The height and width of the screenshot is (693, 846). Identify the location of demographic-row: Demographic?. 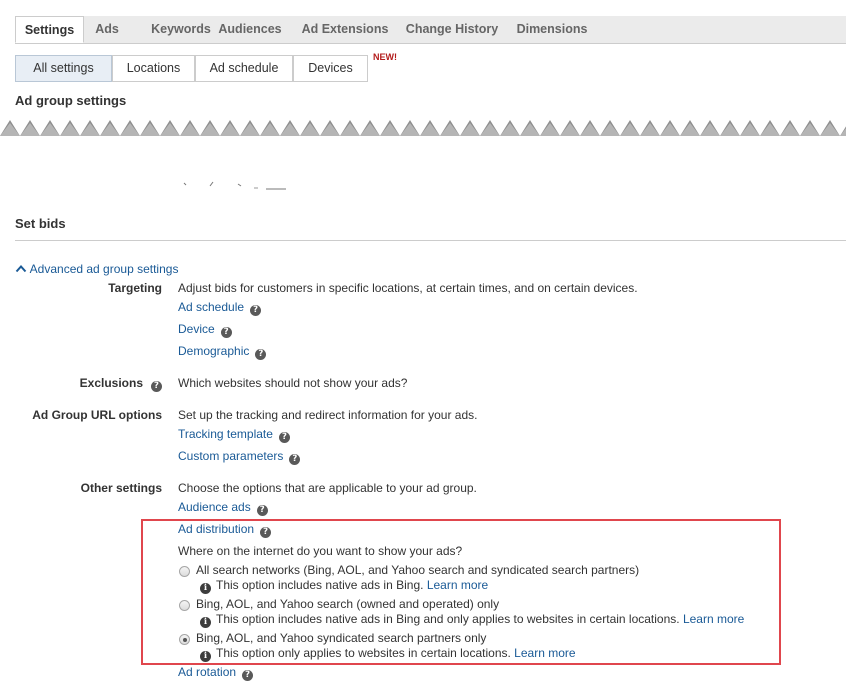
(222, 352).